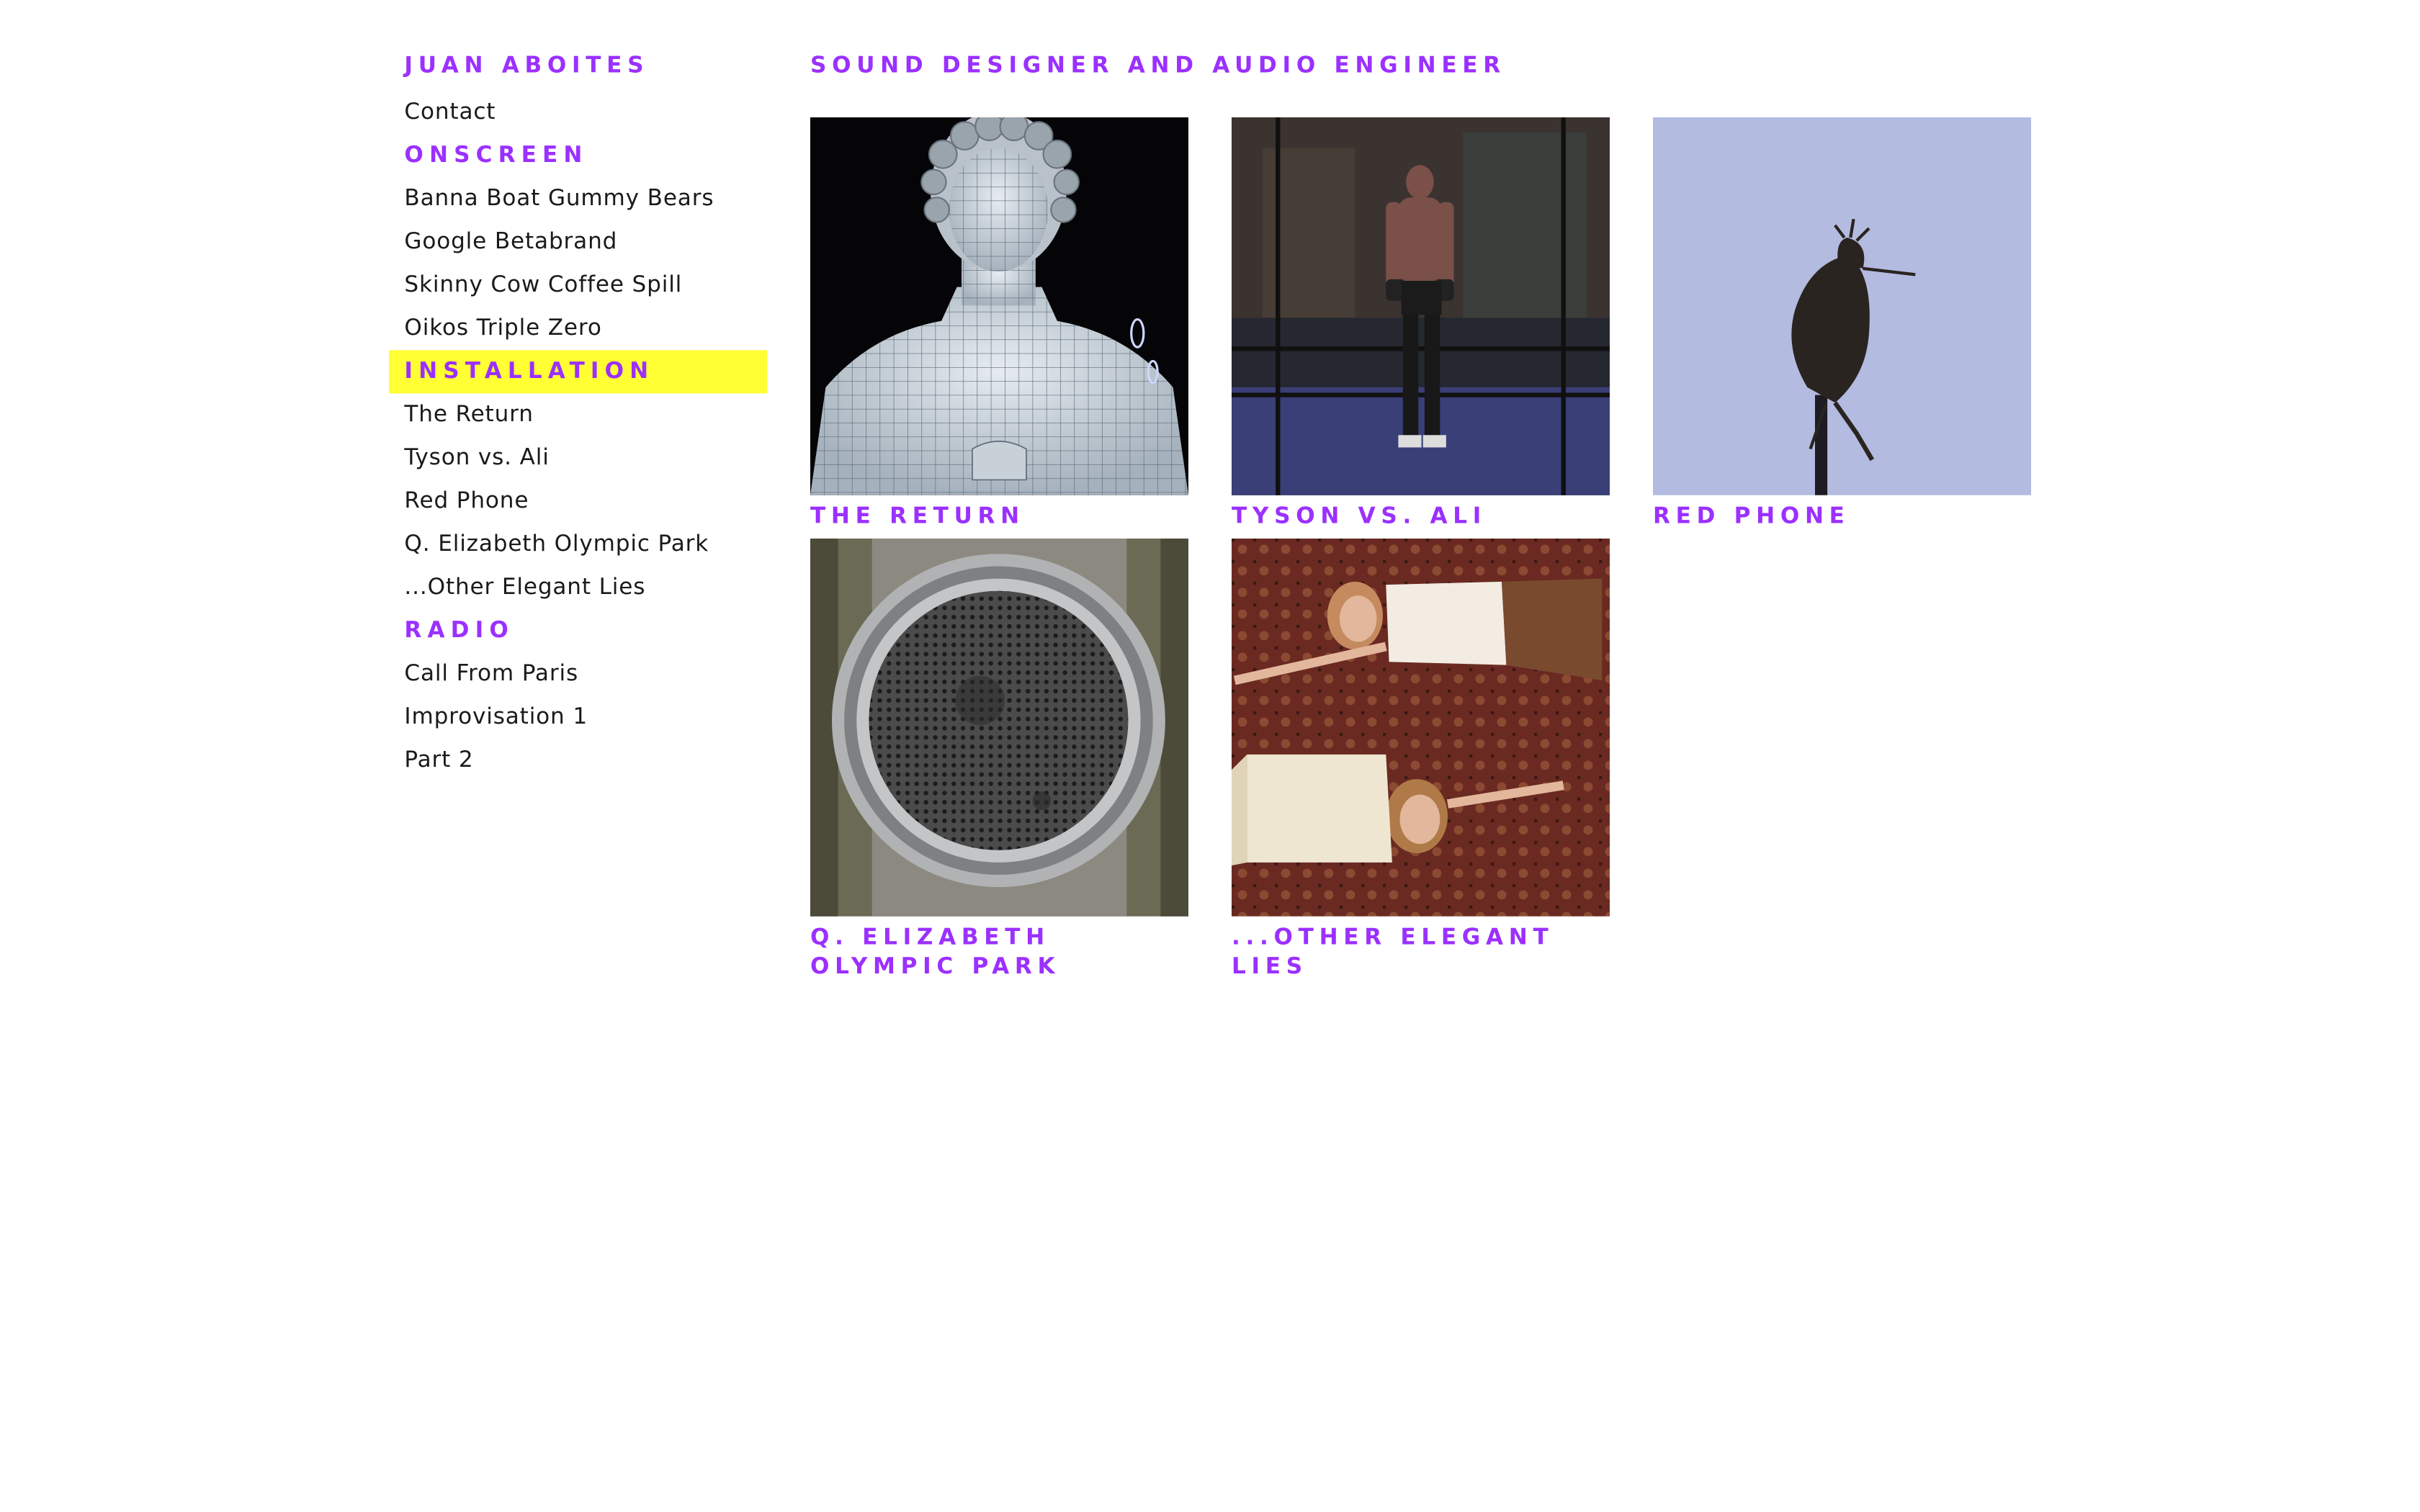 This screenshot has height=1512, width=2420. I want to click on page-tagline: SOUND DESIGNER AND AUDIO ENGINEER, so click(1158, 66).